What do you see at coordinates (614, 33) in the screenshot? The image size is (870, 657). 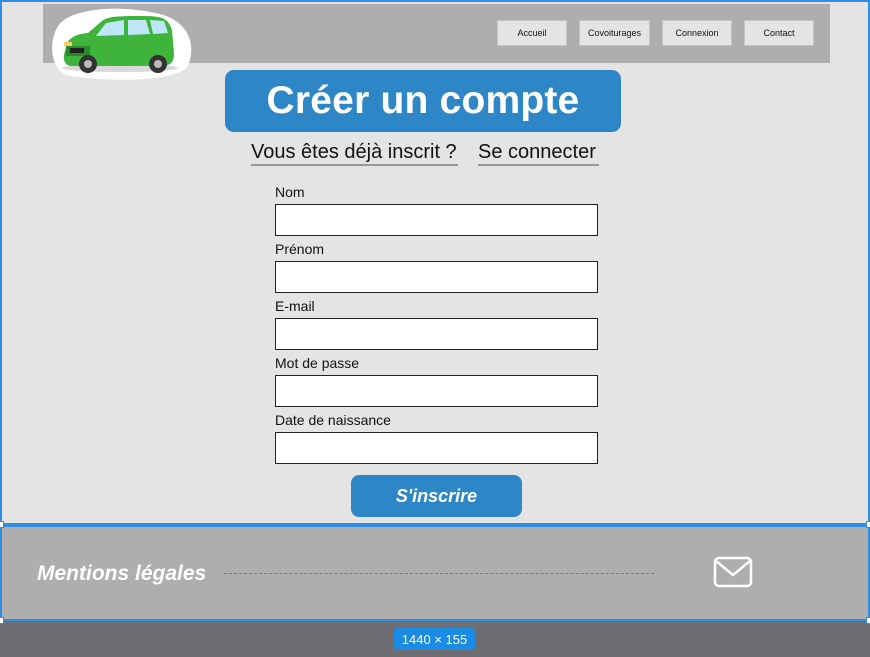 I see `nav-covoiturages-button: Covoiturages` at bounding box center [614, 33].